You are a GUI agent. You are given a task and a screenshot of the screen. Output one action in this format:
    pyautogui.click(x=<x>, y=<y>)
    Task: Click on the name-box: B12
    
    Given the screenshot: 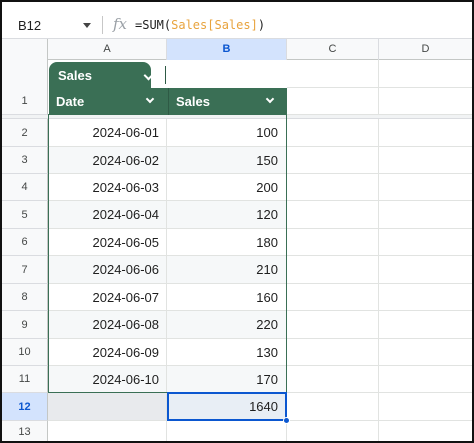 What is the action you would take?
    pyautogui.click(x=29, y=25)
    